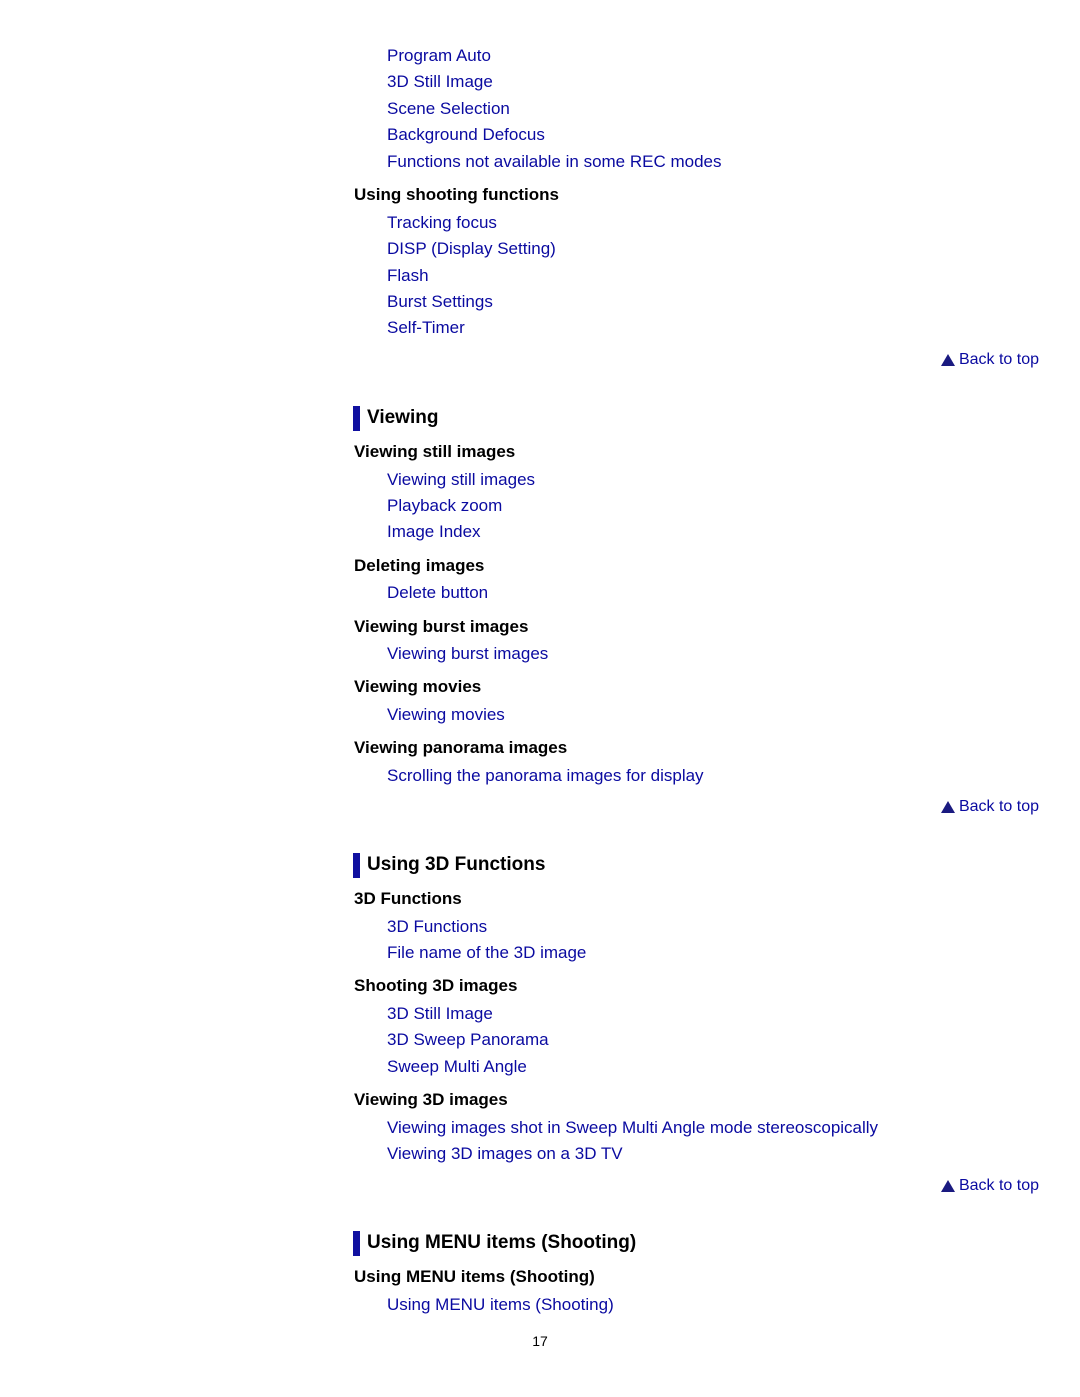 Image resolution: width=1080 pixels, height=1397 pixels. Describe the element at coordinates (461, 480) in the screenshot. I see `link-viewing-still-images: Viewing still images` at that location.